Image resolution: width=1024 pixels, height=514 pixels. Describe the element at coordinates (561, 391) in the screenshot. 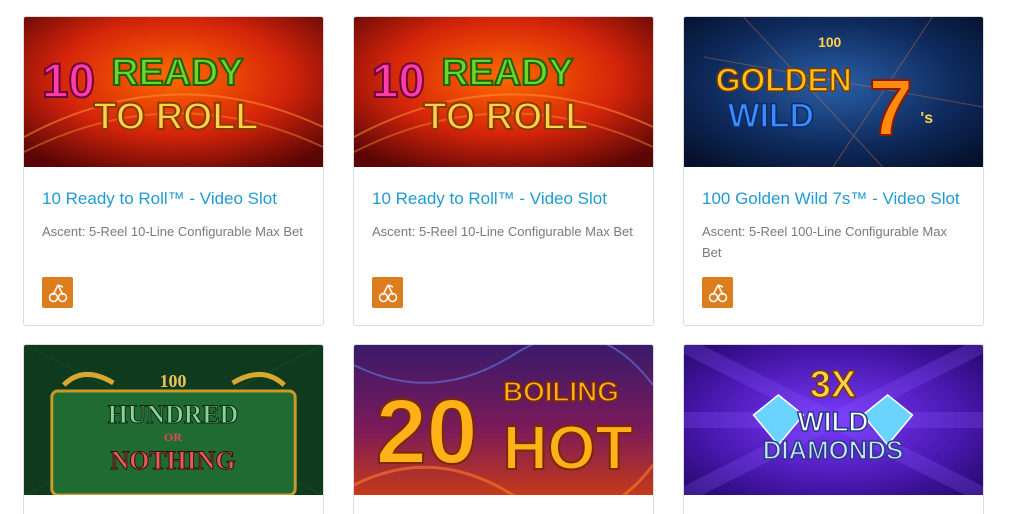

I see `art-line1: BOILING` at that location.